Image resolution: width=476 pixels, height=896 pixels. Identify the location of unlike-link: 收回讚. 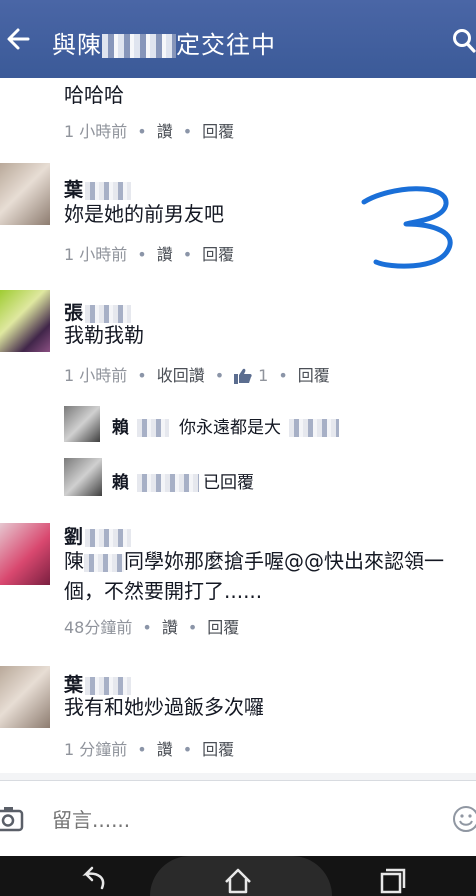
(181, 375).